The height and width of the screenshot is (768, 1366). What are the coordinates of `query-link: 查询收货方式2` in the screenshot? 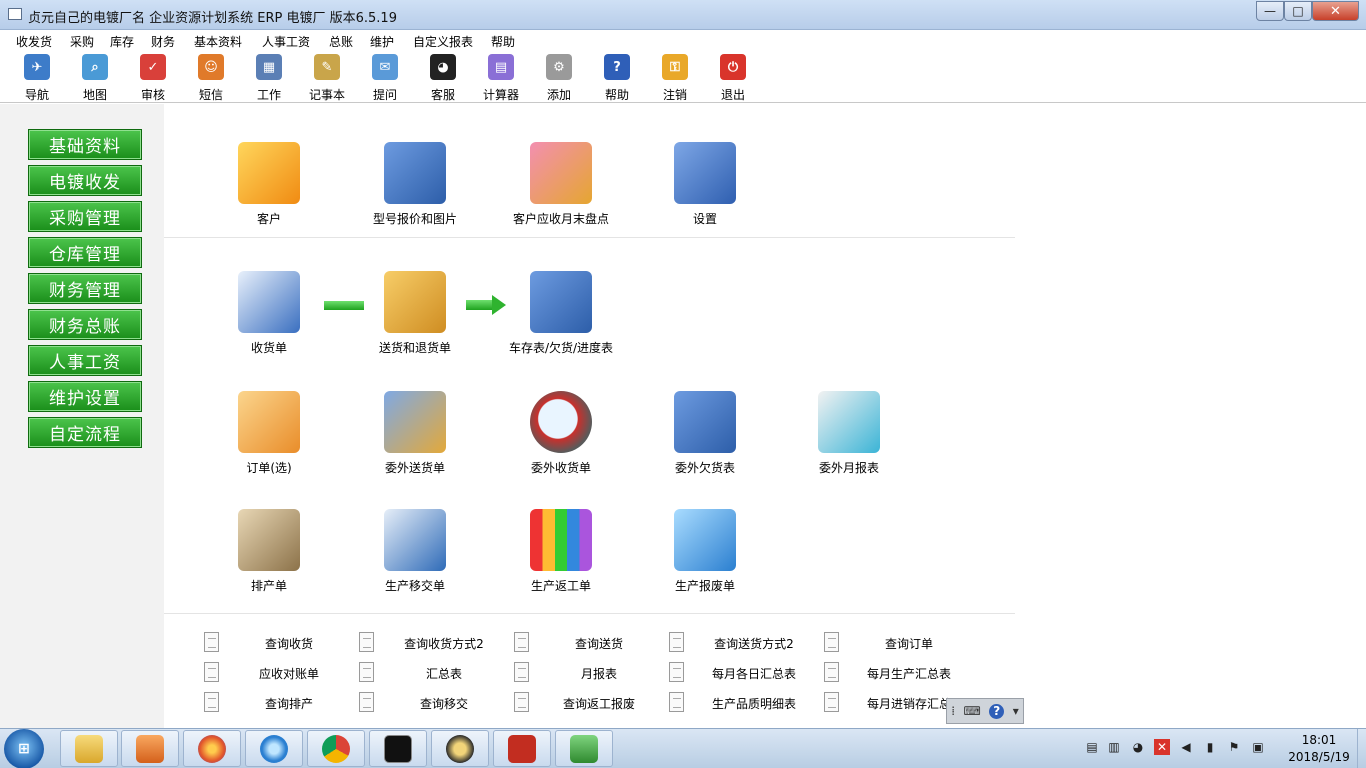 It's located at (434, 644).